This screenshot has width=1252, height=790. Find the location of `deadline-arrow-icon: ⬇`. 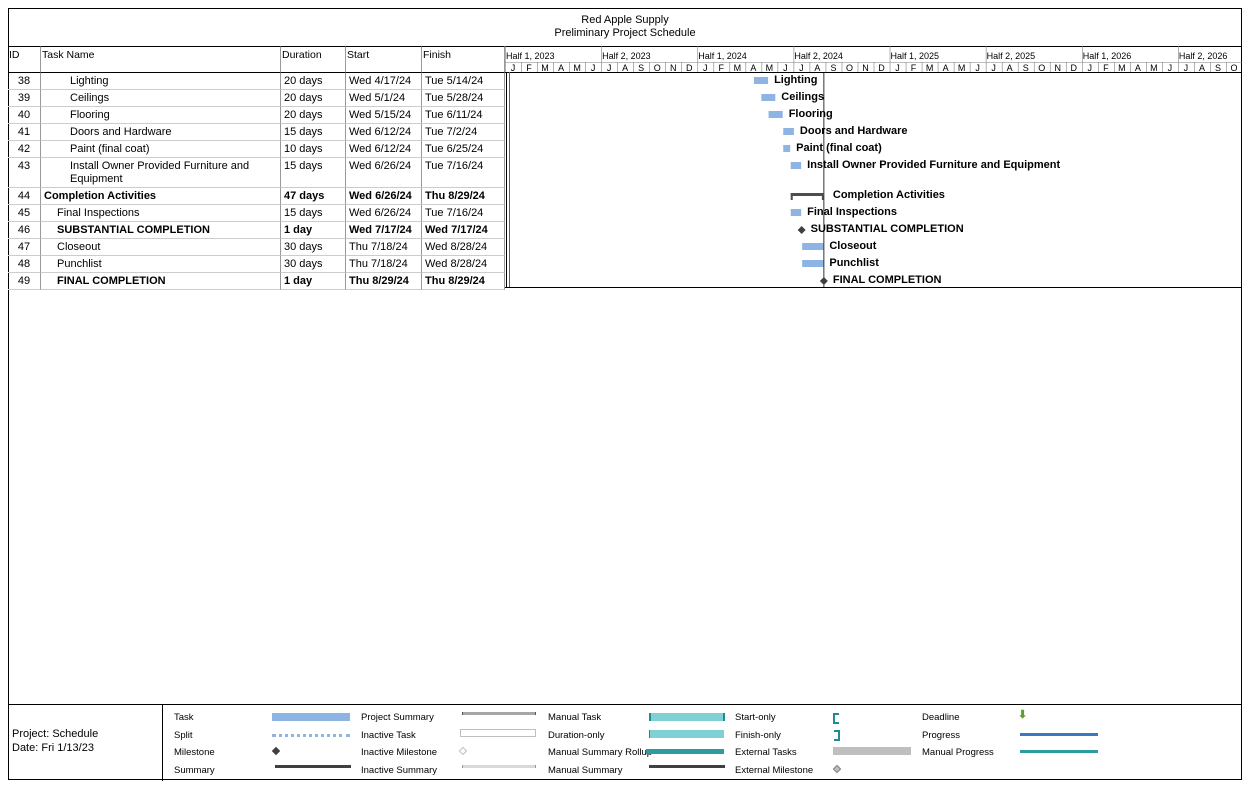

deadline-arrow-icon: ⬇ is located at coordinates (1023, 715).